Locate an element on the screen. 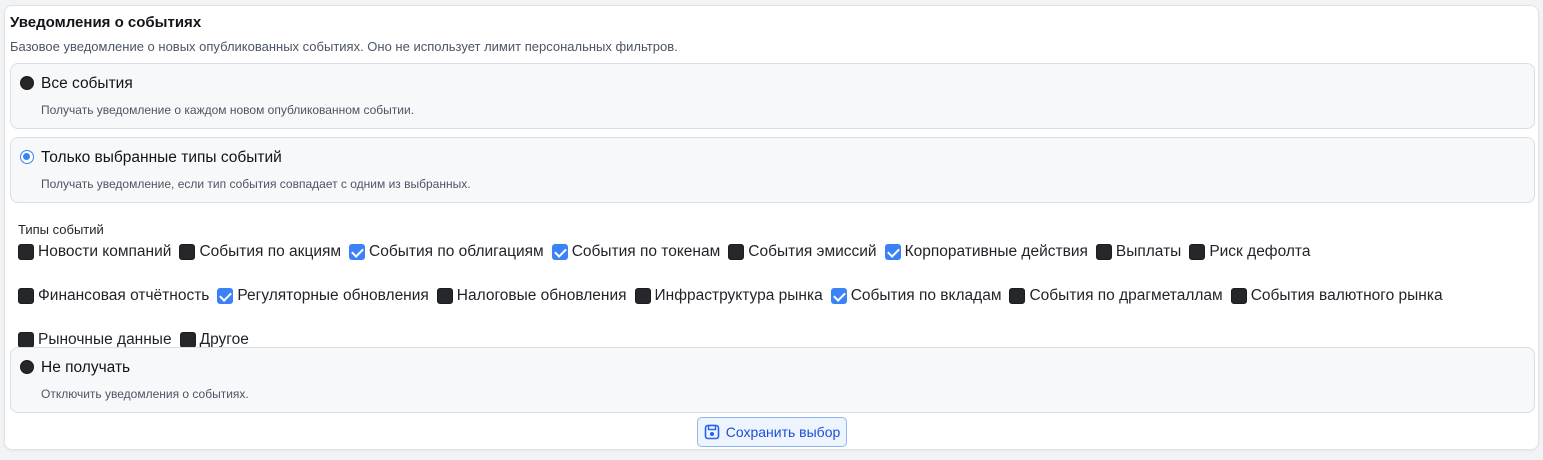 This screenshot has height=460, width=1543. event-type-checkbox-item: Новости компаний is located at coordinates (94, 252).